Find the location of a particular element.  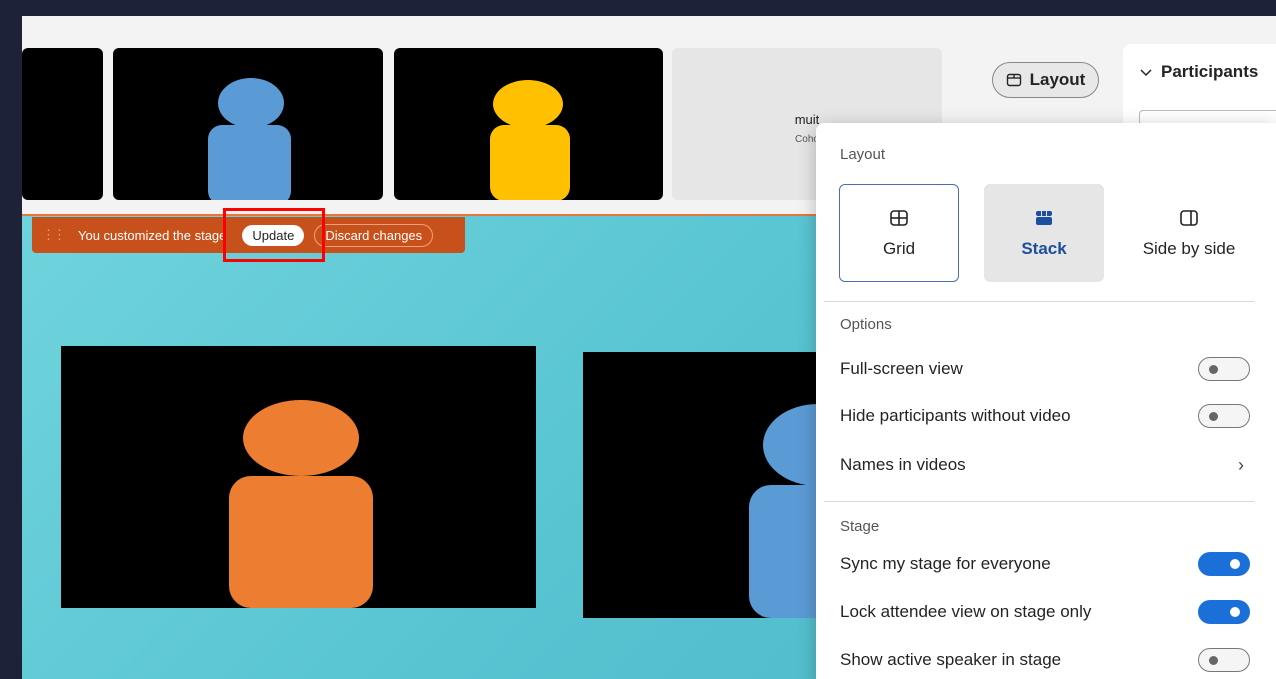

stage-video is located at coordinates (298, 477).